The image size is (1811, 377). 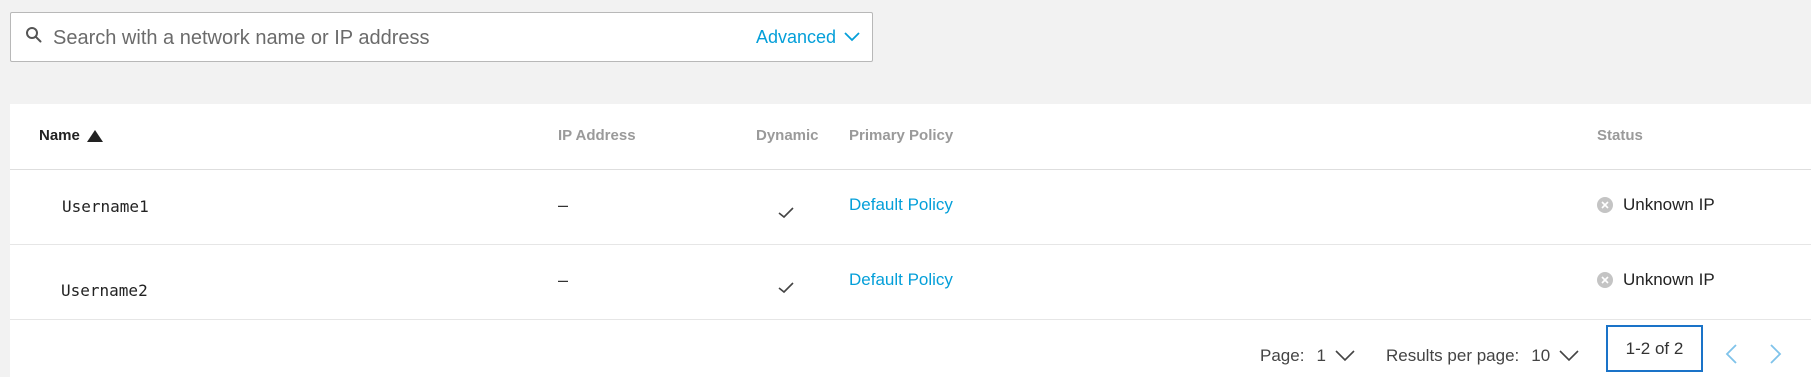 What do you see at coordinates (563, 205) in the screenshot?
I see `row-1-ip: –` at bounding box center [563, 205].